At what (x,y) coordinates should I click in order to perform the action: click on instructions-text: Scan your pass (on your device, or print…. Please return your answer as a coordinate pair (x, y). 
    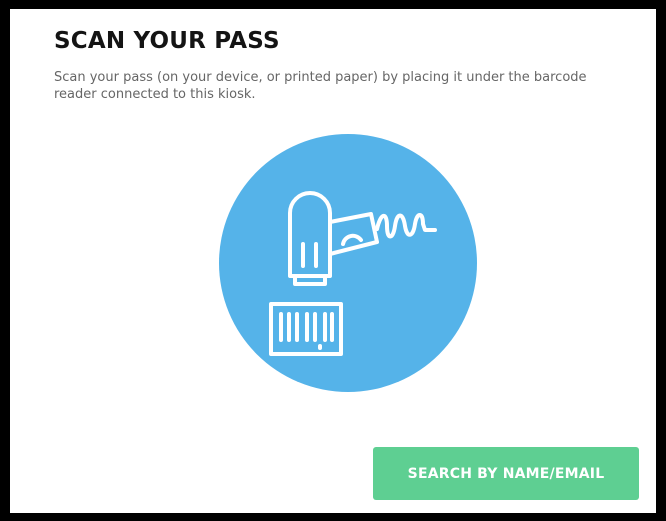
    Looking at the image, I should click on (320, 86).